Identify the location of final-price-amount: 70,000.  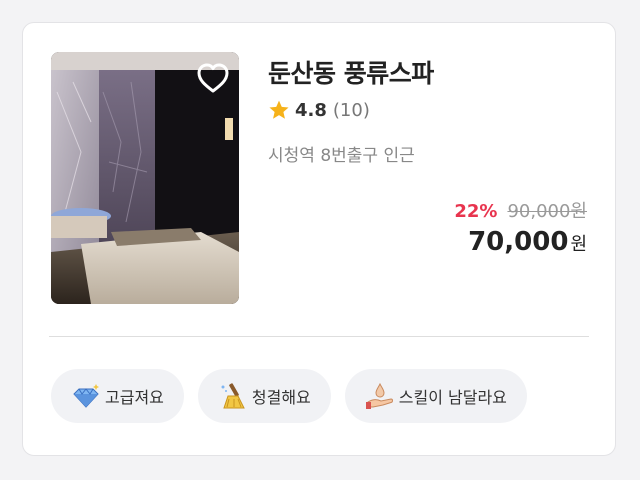
(518, 242).